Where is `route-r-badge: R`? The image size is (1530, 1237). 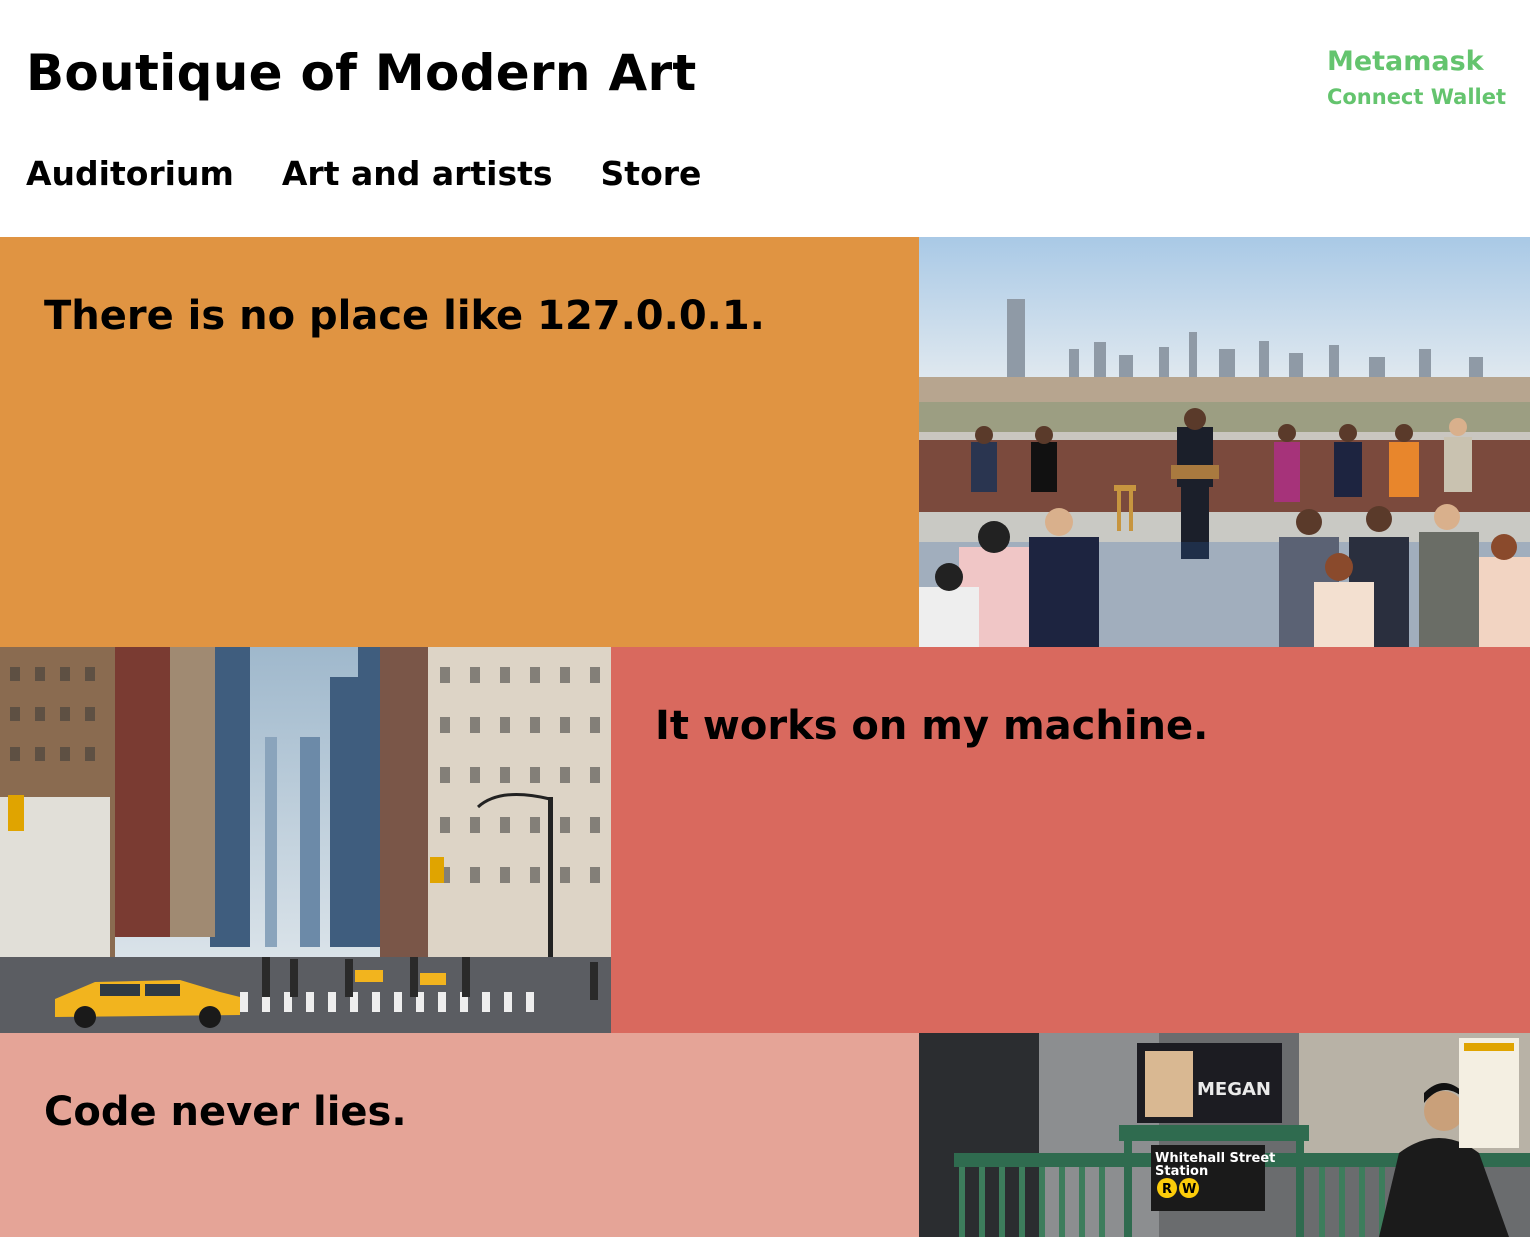 route-r-badge: R is located at coordinates (1167, 1189).